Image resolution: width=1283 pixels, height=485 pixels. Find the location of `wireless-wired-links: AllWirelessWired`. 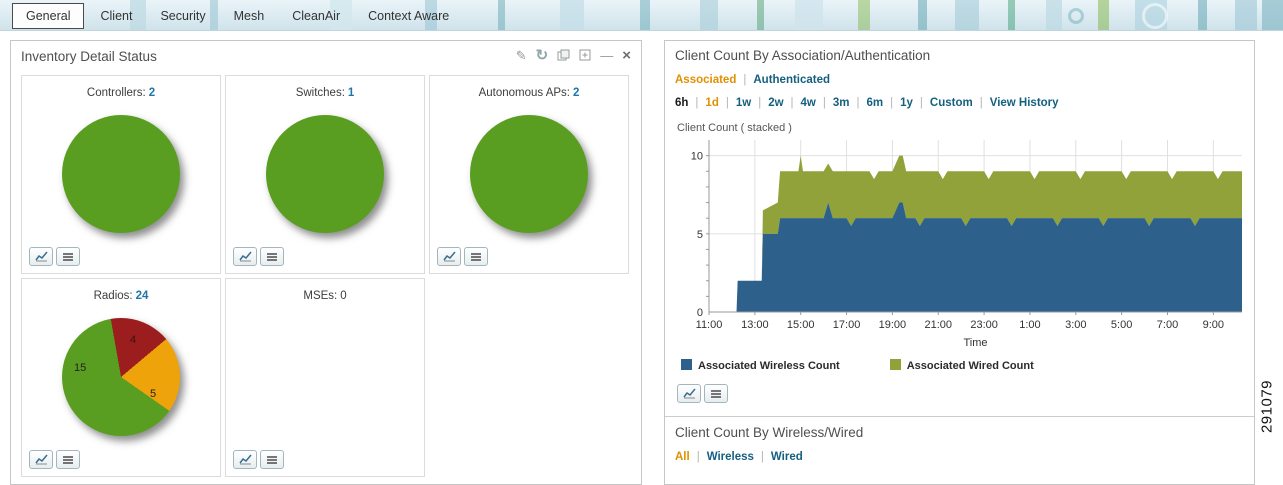

wireless-wired-links: AllWirelessWired is located at coordinates (959, 457).